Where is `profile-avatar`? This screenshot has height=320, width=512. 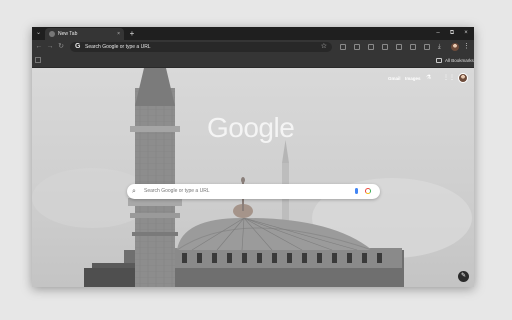
profile-avatar is located at coordinates (455, 47).